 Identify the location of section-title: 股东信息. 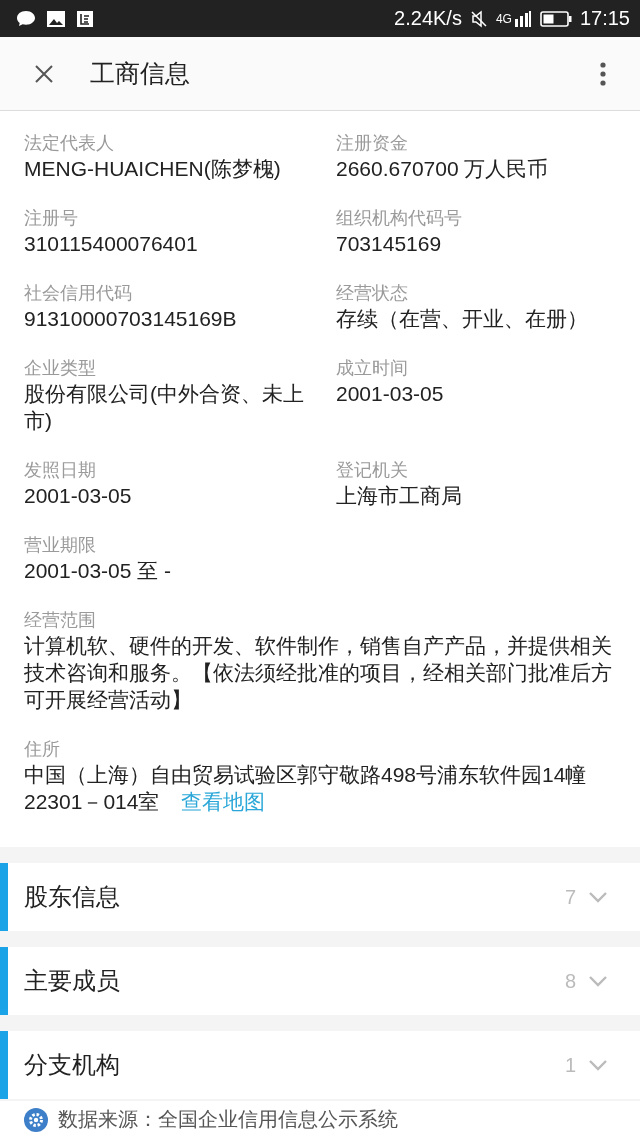
(72, 897).